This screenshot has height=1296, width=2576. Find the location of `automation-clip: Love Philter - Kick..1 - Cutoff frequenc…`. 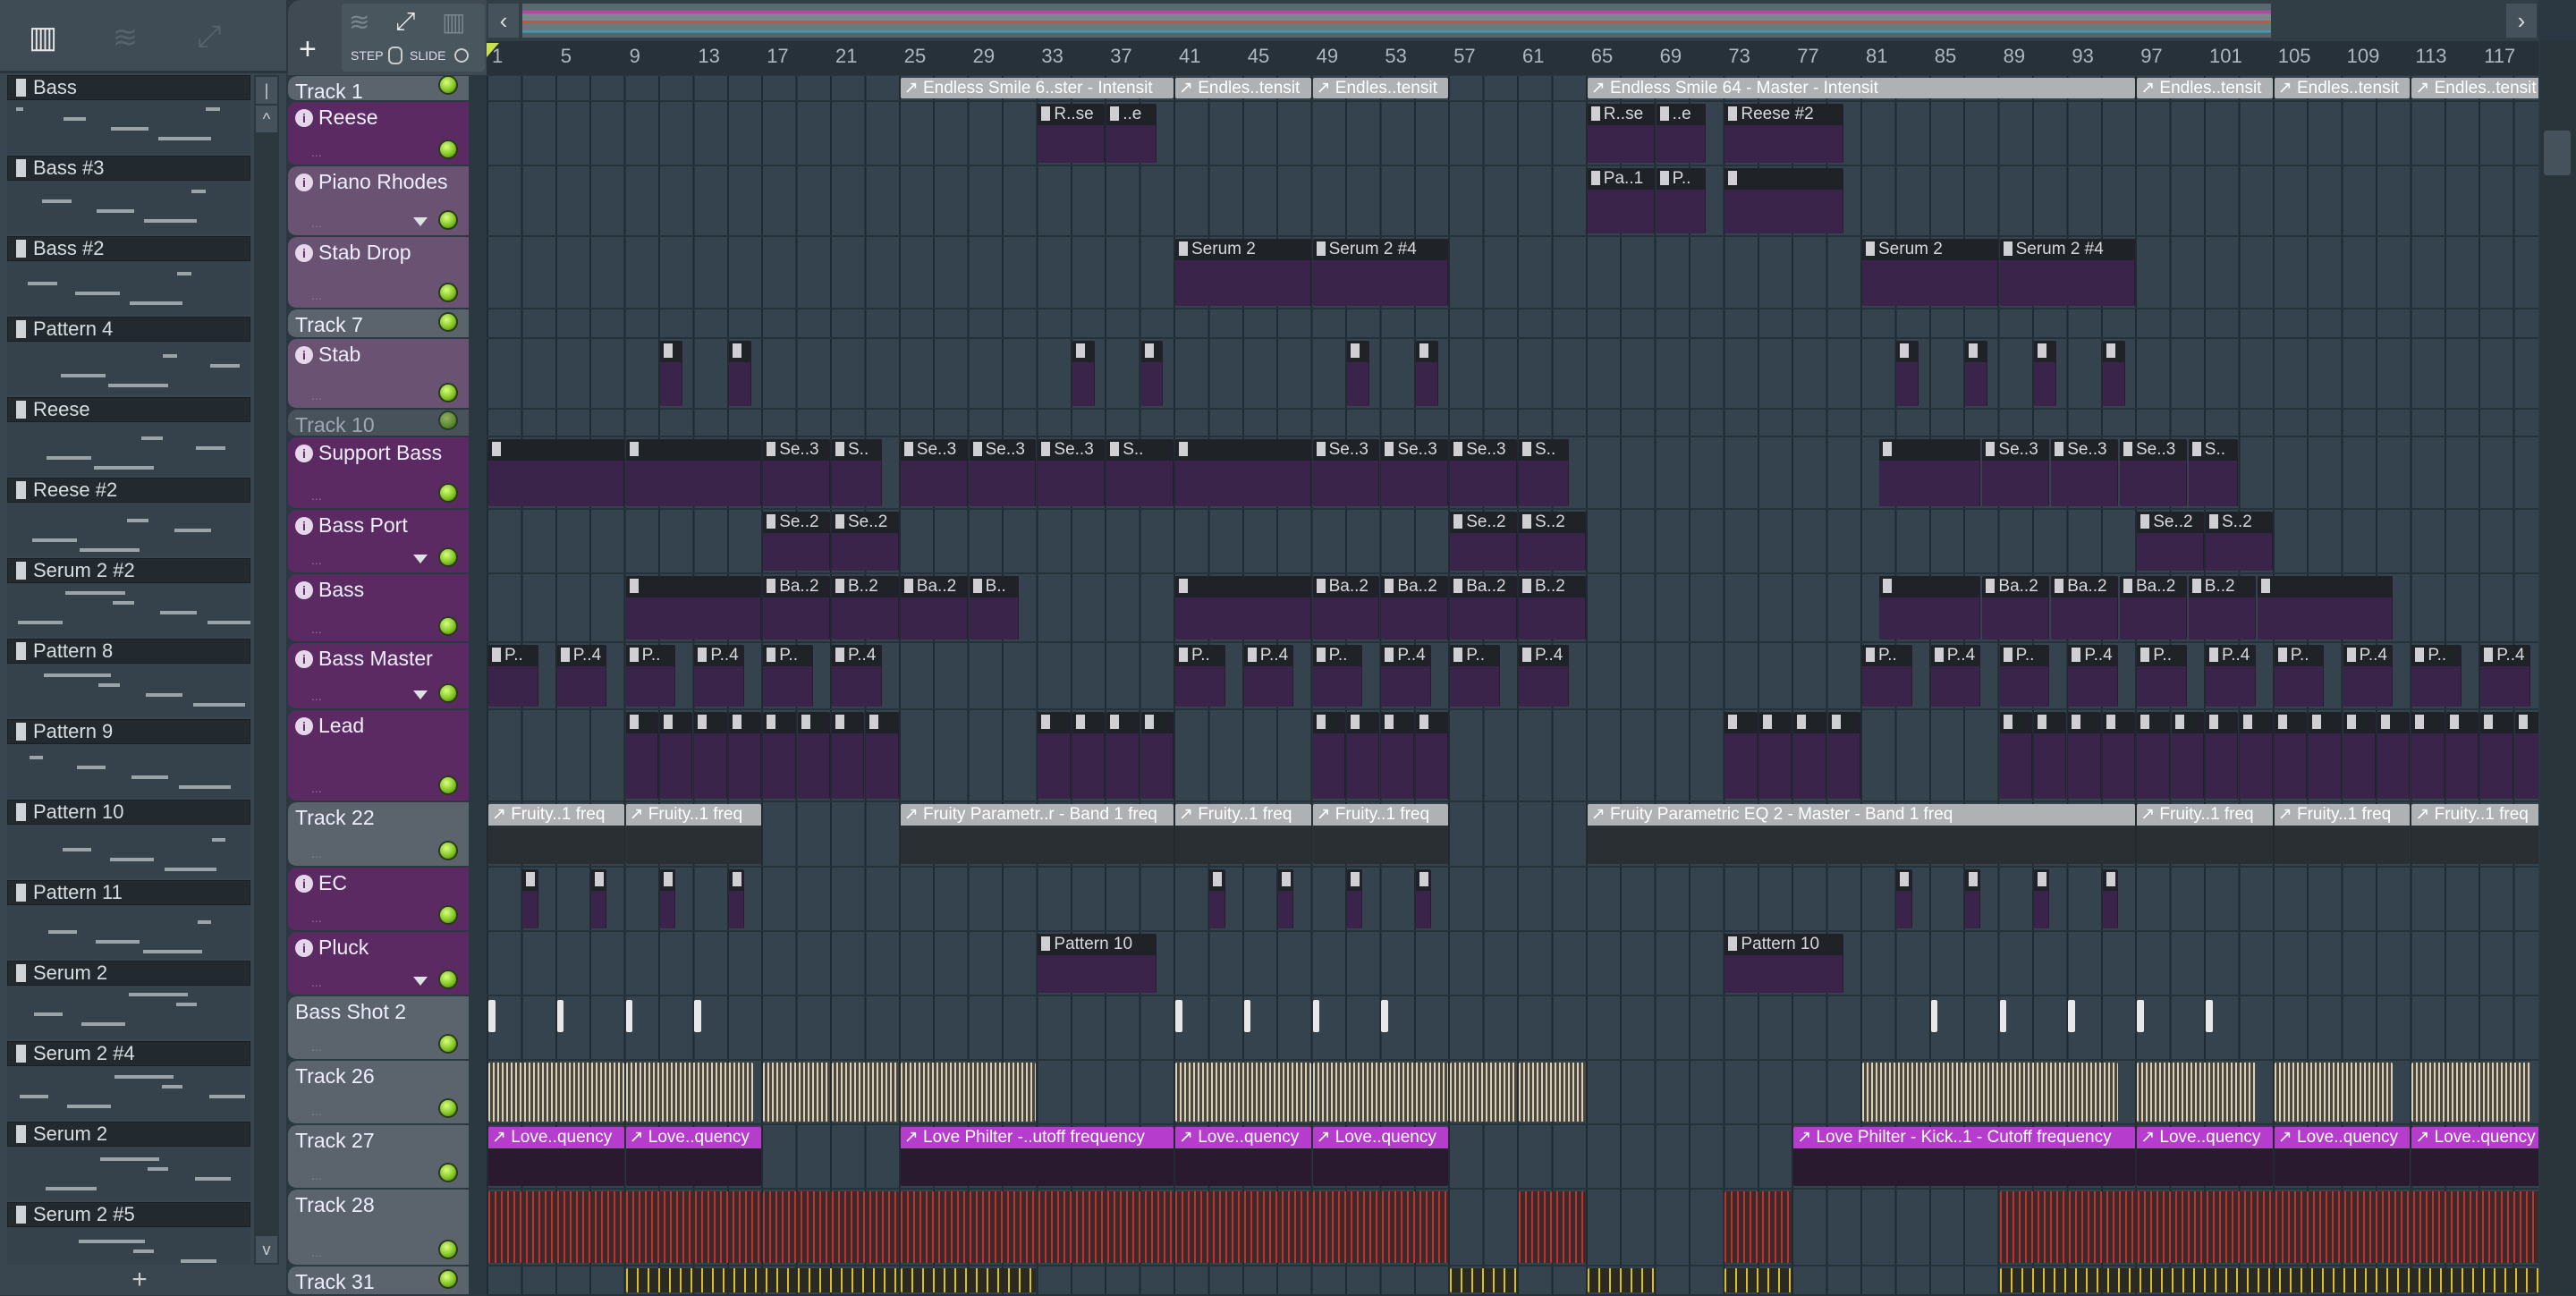

automation-clip: Love Philter - Kick..1 - Cutoff frequenc… is located at coordinates (1964, 1156).